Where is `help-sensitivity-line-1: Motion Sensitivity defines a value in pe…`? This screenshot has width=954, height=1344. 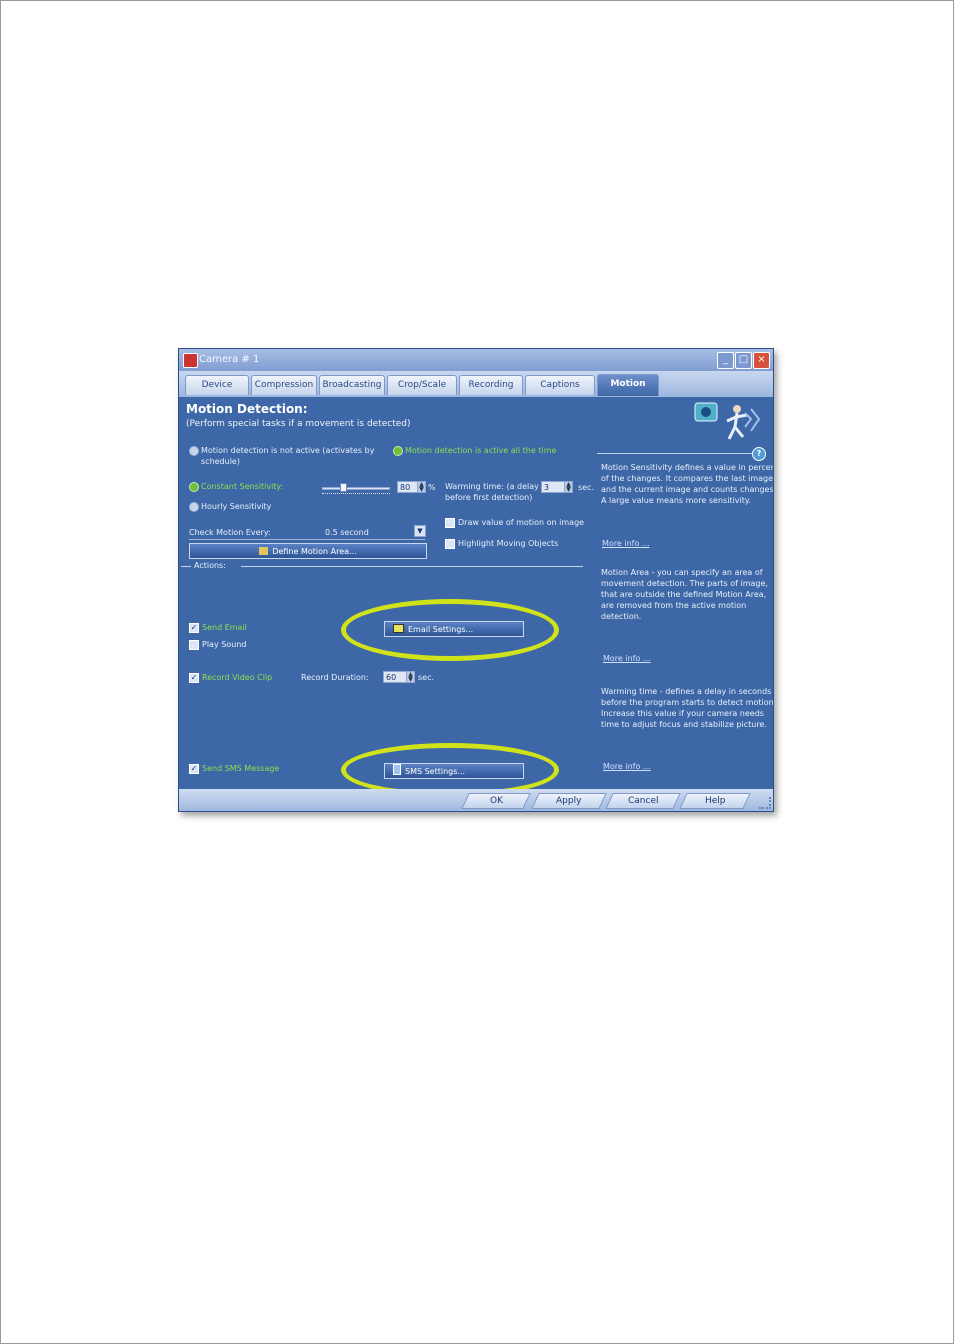
help-sensitivity-line-1: Motion Sensitivity defines a value in pe… is located at coordinates (687, 467).